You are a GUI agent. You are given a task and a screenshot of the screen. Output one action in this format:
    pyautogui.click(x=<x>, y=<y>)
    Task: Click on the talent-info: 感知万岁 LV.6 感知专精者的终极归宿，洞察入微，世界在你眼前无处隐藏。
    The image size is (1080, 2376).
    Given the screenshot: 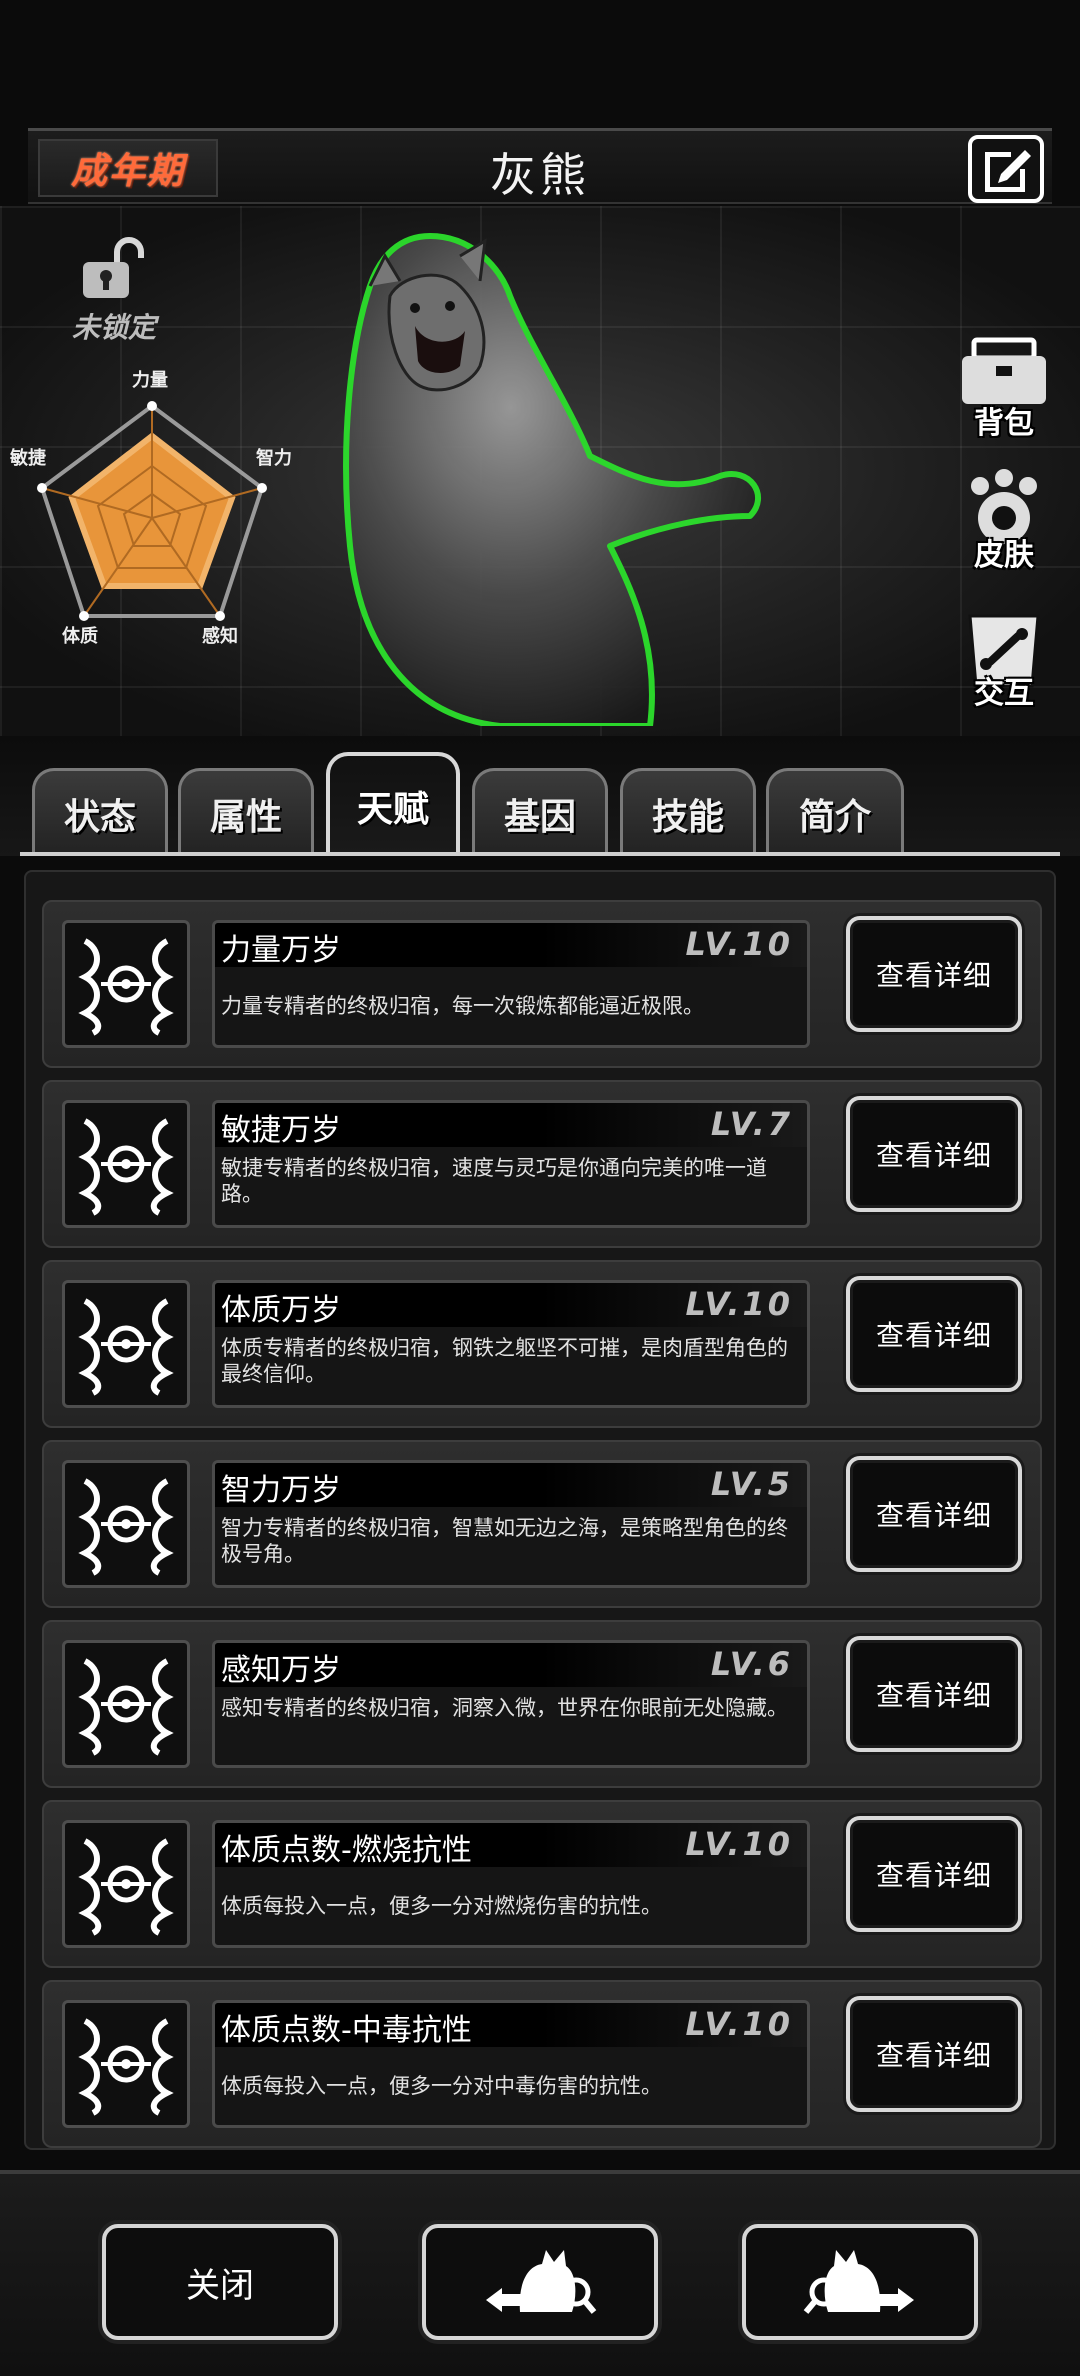 What is the action you would take?
    pyautogui.click(x=511, y=1704)
    